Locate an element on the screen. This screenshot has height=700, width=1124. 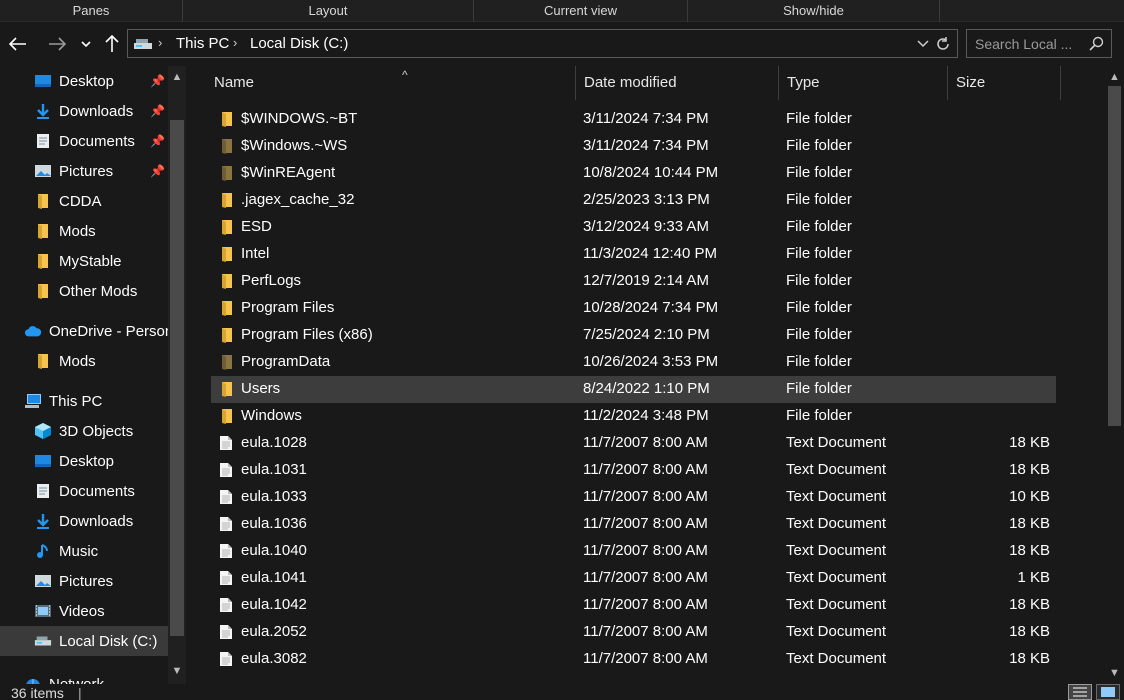
sidebar-item-pc-pictures: Pictures is located at coordinates (101, 581).